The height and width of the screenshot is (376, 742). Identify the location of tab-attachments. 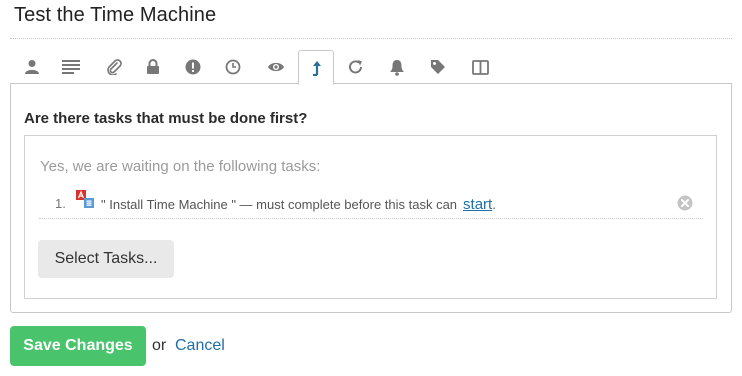
(114, 67).